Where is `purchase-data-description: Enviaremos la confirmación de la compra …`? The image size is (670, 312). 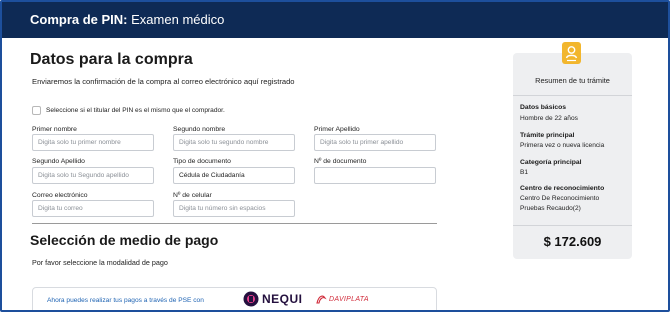 purchase-data-description: Enviaremos la confirmación de la compra … is located at coordinates (163, 81).